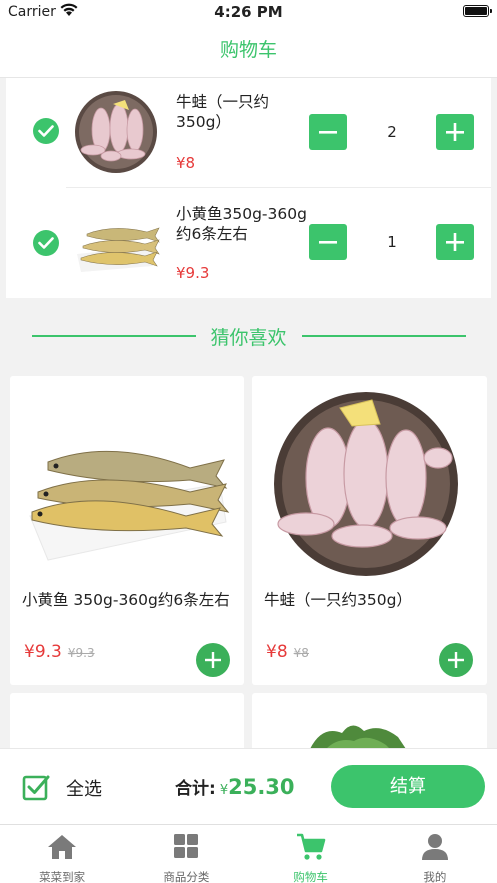 The height and width of the screenshot is (883, 497). What do you see at coordinates (84, 789) in the screenshot?
I see `select-all-label: 全选` at bounding box center [84, 789].